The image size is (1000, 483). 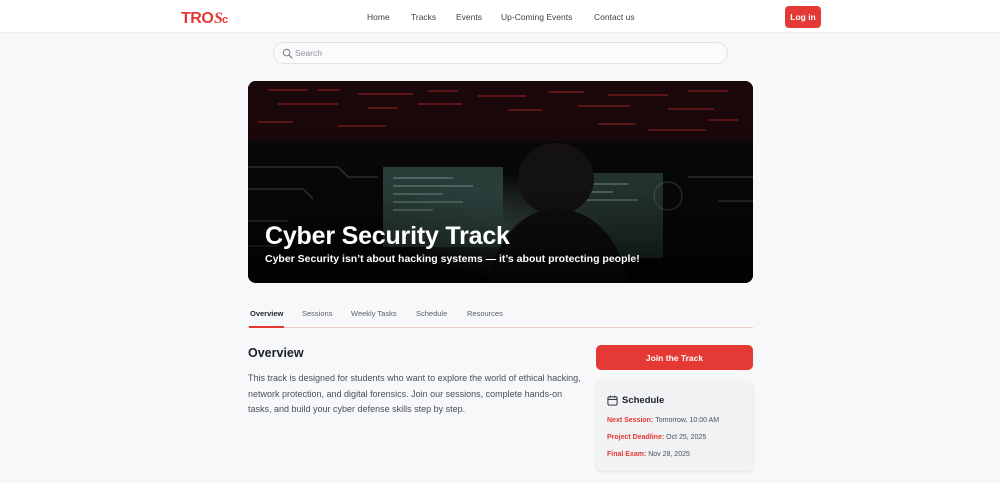 What do you see at coordinates (631, 420) in the screenshot?
I see `schedule-label: Next Session:` at bounding box center [631, 420].